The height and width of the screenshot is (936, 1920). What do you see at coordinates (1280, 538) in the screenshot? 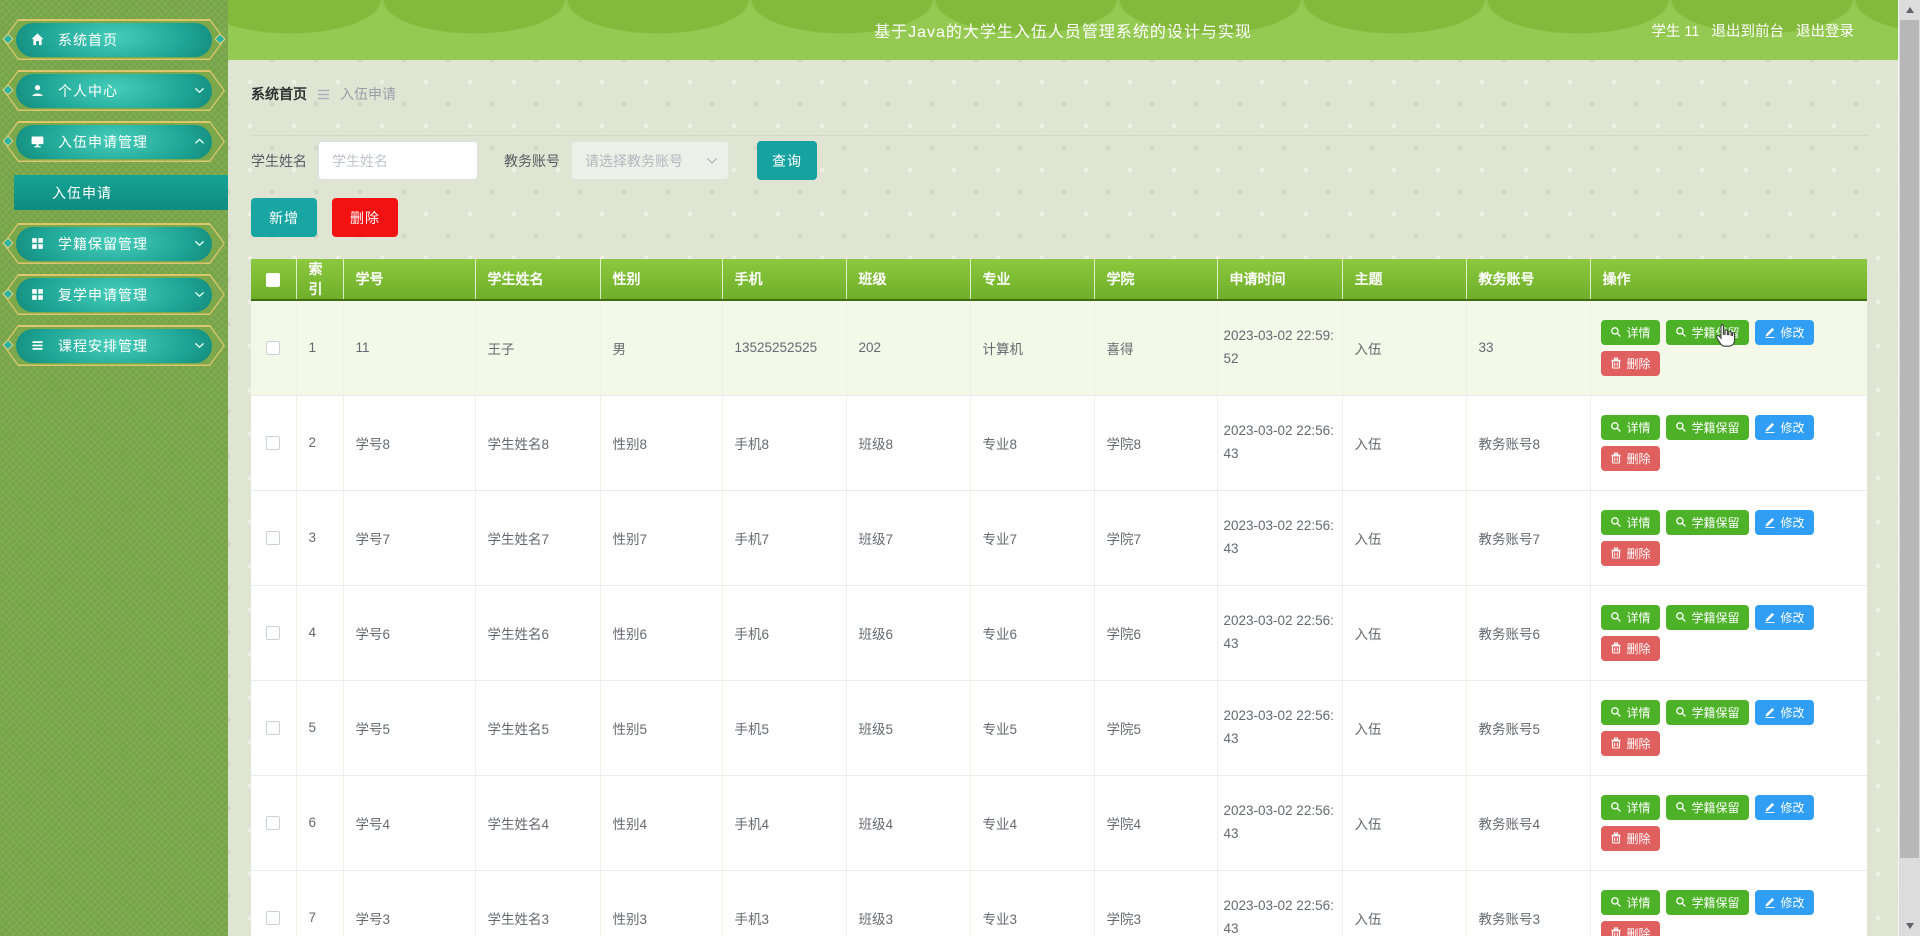
I see `cell-time: 2023-03-02 22:56:43` at bounding box center [1280, 538].